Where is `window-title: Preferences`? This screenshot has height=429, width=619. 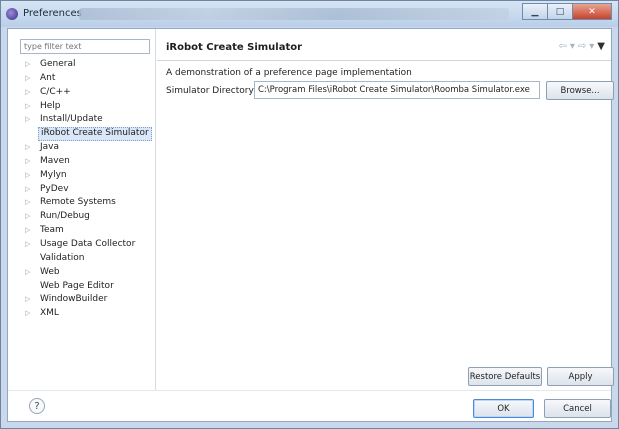 window-title: Preferences is located at coordinates (52, 13).